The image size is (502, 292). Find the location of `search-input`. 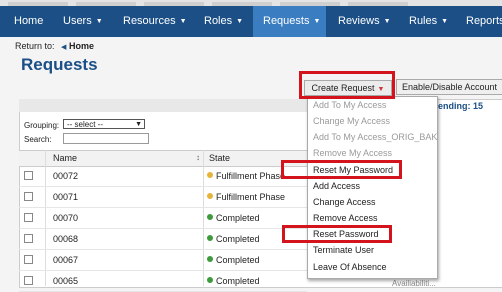

search-input is located at coordinates (106, 138).